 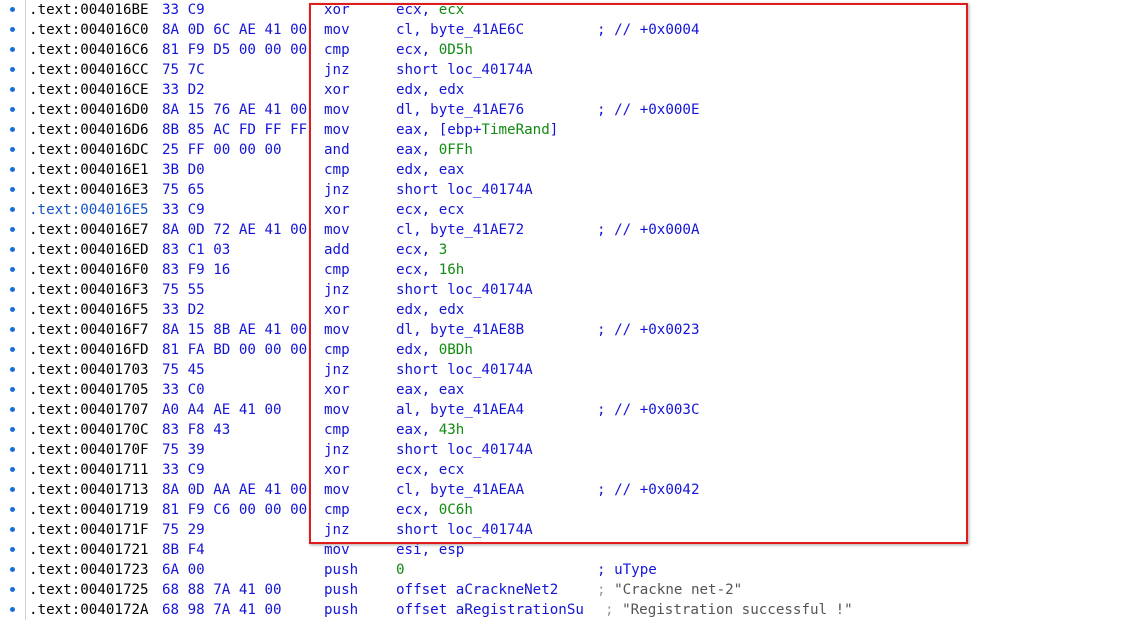 What do you see at coordinates (566, 310) in the screenshot?
I see `listing-row: .text:004016F5 33 D2 xor edx, edx` at bounding box center [566, 310].